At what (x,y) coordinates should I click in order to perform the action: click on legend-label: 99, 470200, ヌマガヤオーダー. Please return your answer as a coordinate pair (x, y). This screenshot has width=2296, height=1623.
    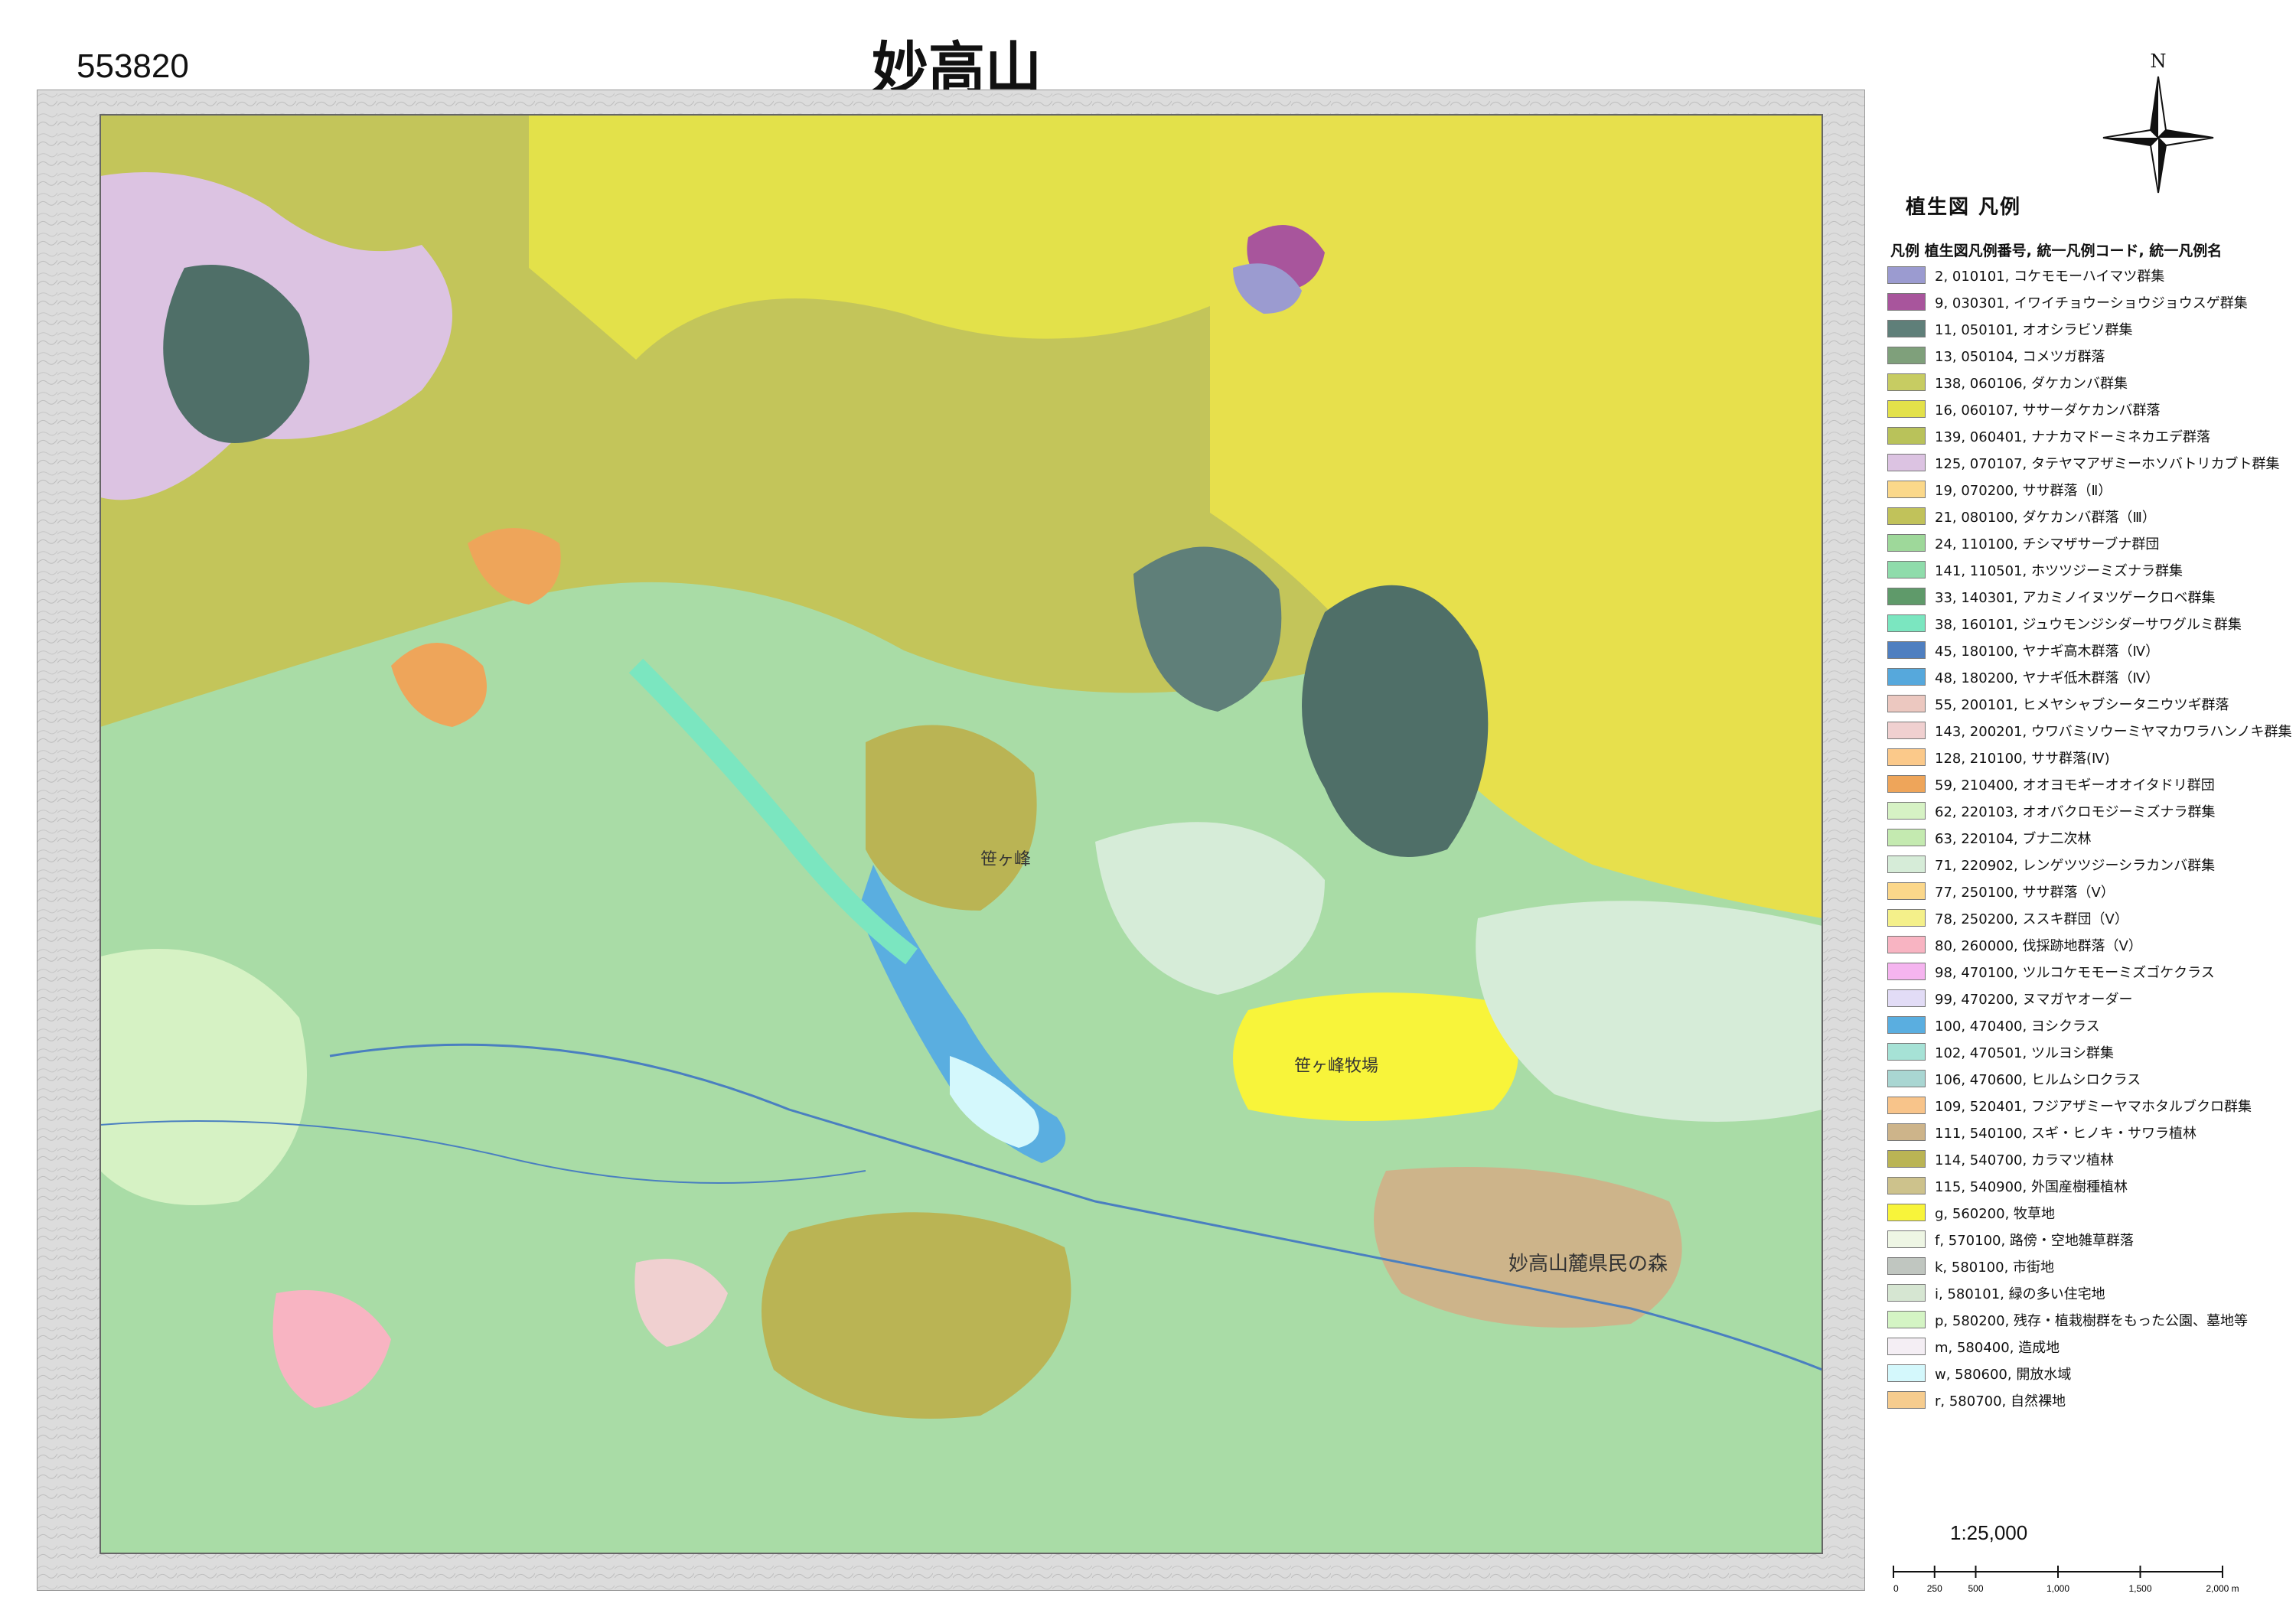
    Looking at the image, I should click on (2034, 1000).